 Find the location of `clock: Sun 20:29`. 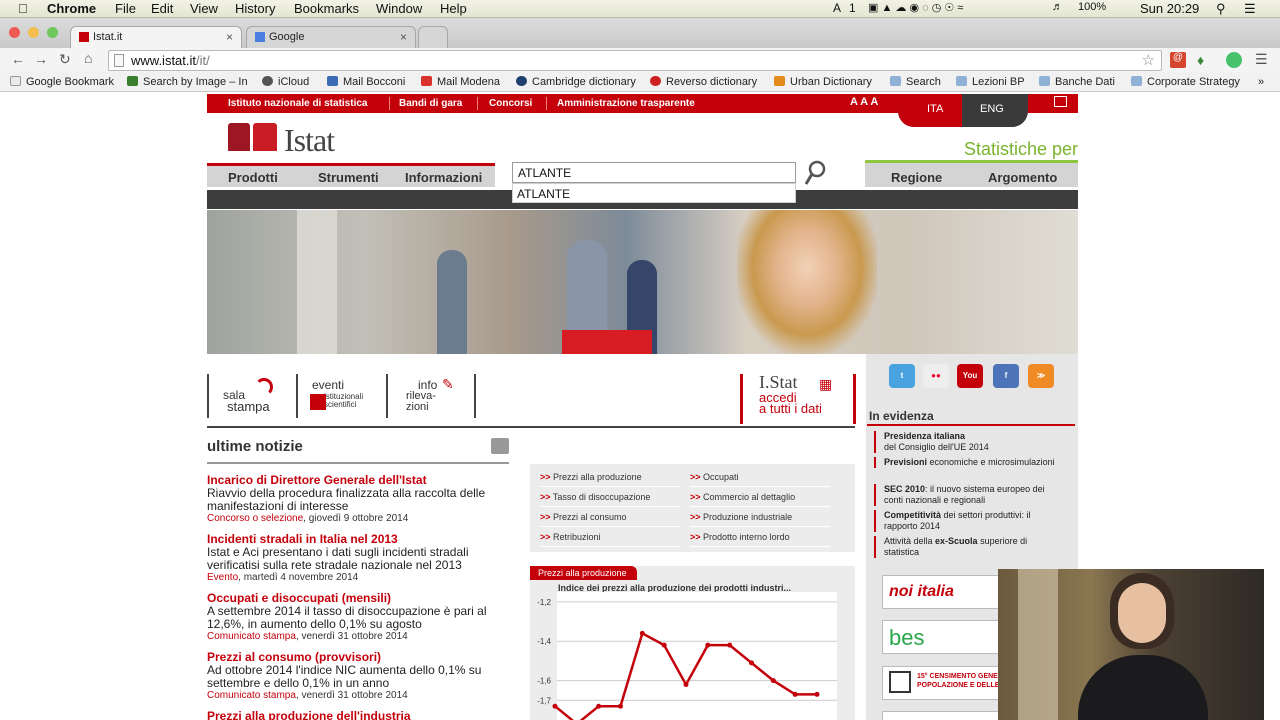

clock: Sun 20:29 is located at coordinates (1169, 8).